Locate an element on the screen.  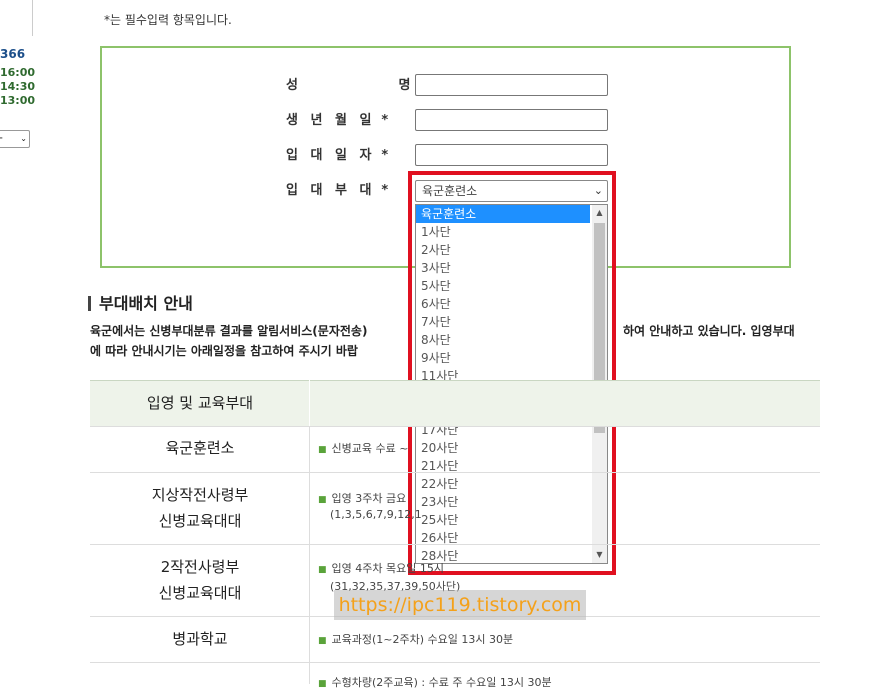
left-time-1: 16:00 is located at coordinates (18, 72).